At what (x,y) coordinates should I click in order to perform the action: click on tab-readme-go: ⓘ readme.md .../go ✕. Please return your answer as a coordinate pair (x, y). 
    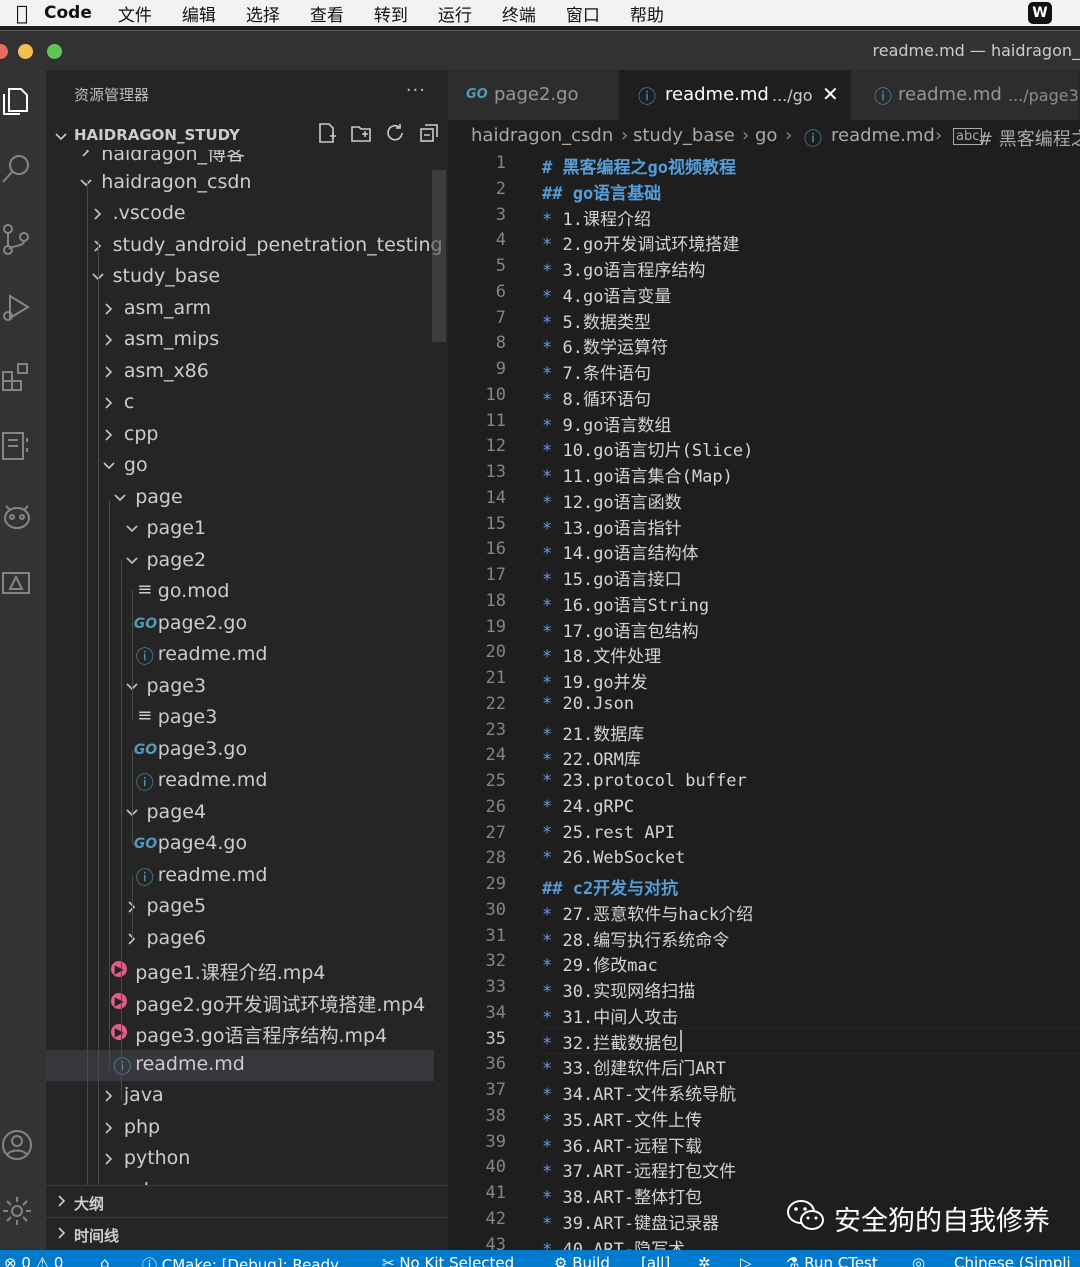
    Looking at the image, I should click on (735, 95).